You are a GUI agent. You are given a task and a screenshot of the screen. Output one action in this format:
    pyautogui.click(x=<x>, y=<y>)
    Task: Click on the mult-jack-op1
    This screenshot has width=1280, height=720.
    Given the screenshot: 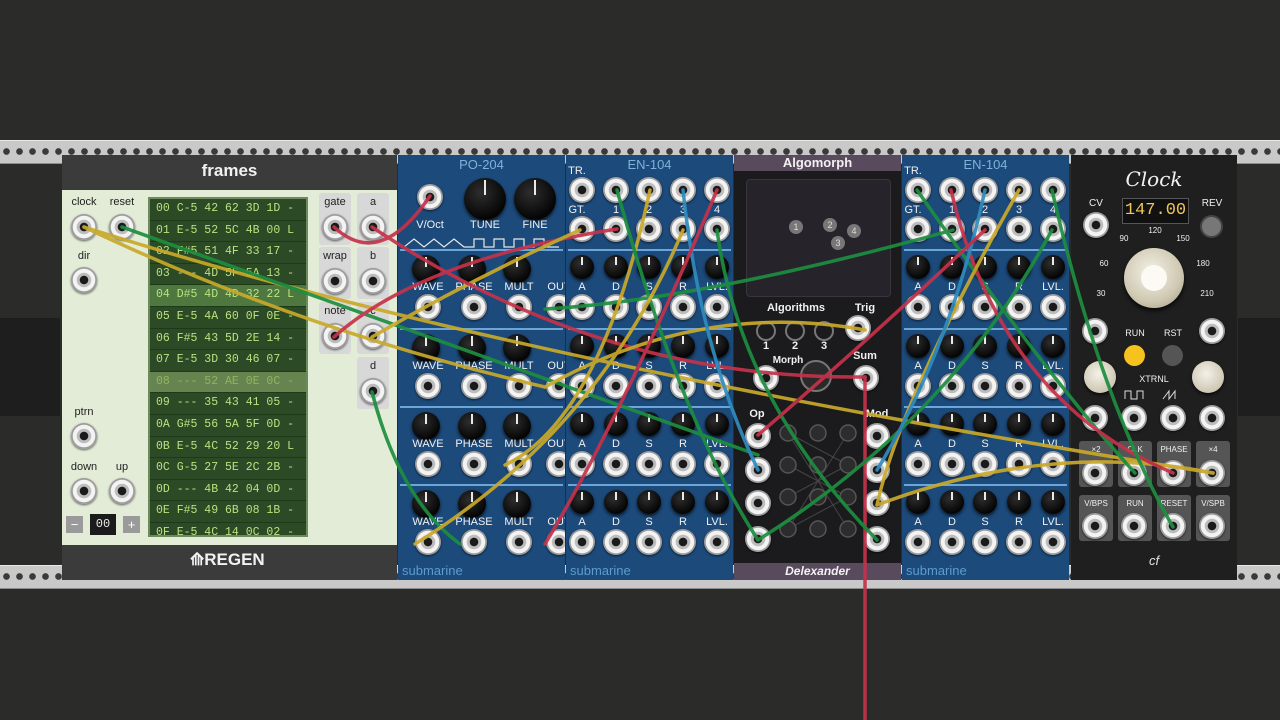 What is the action you would take?
    pyautogui.click(x=519, y=307)
    